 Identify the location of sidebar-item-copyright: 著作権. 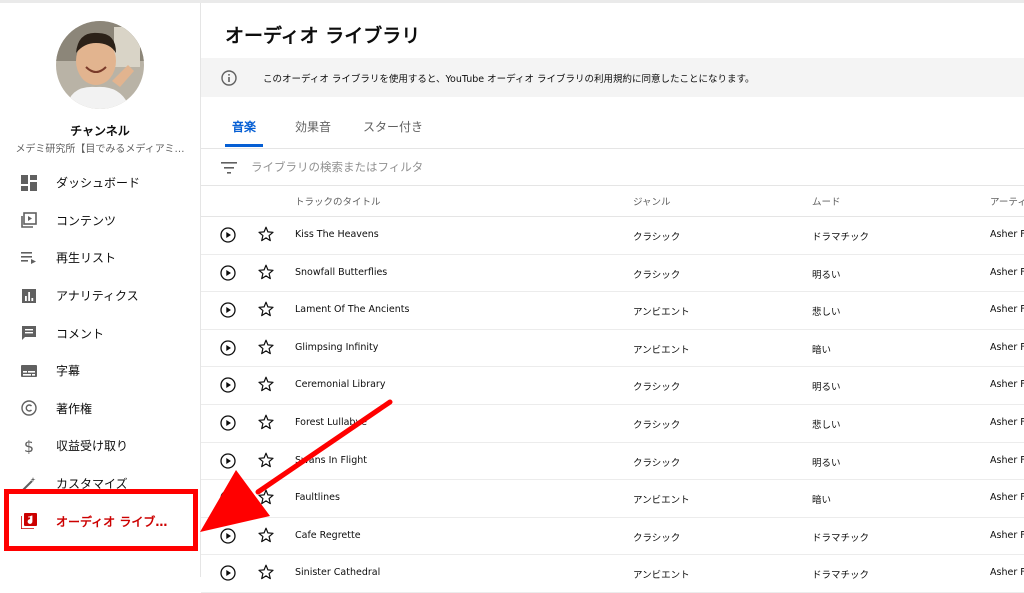
(100, 409).